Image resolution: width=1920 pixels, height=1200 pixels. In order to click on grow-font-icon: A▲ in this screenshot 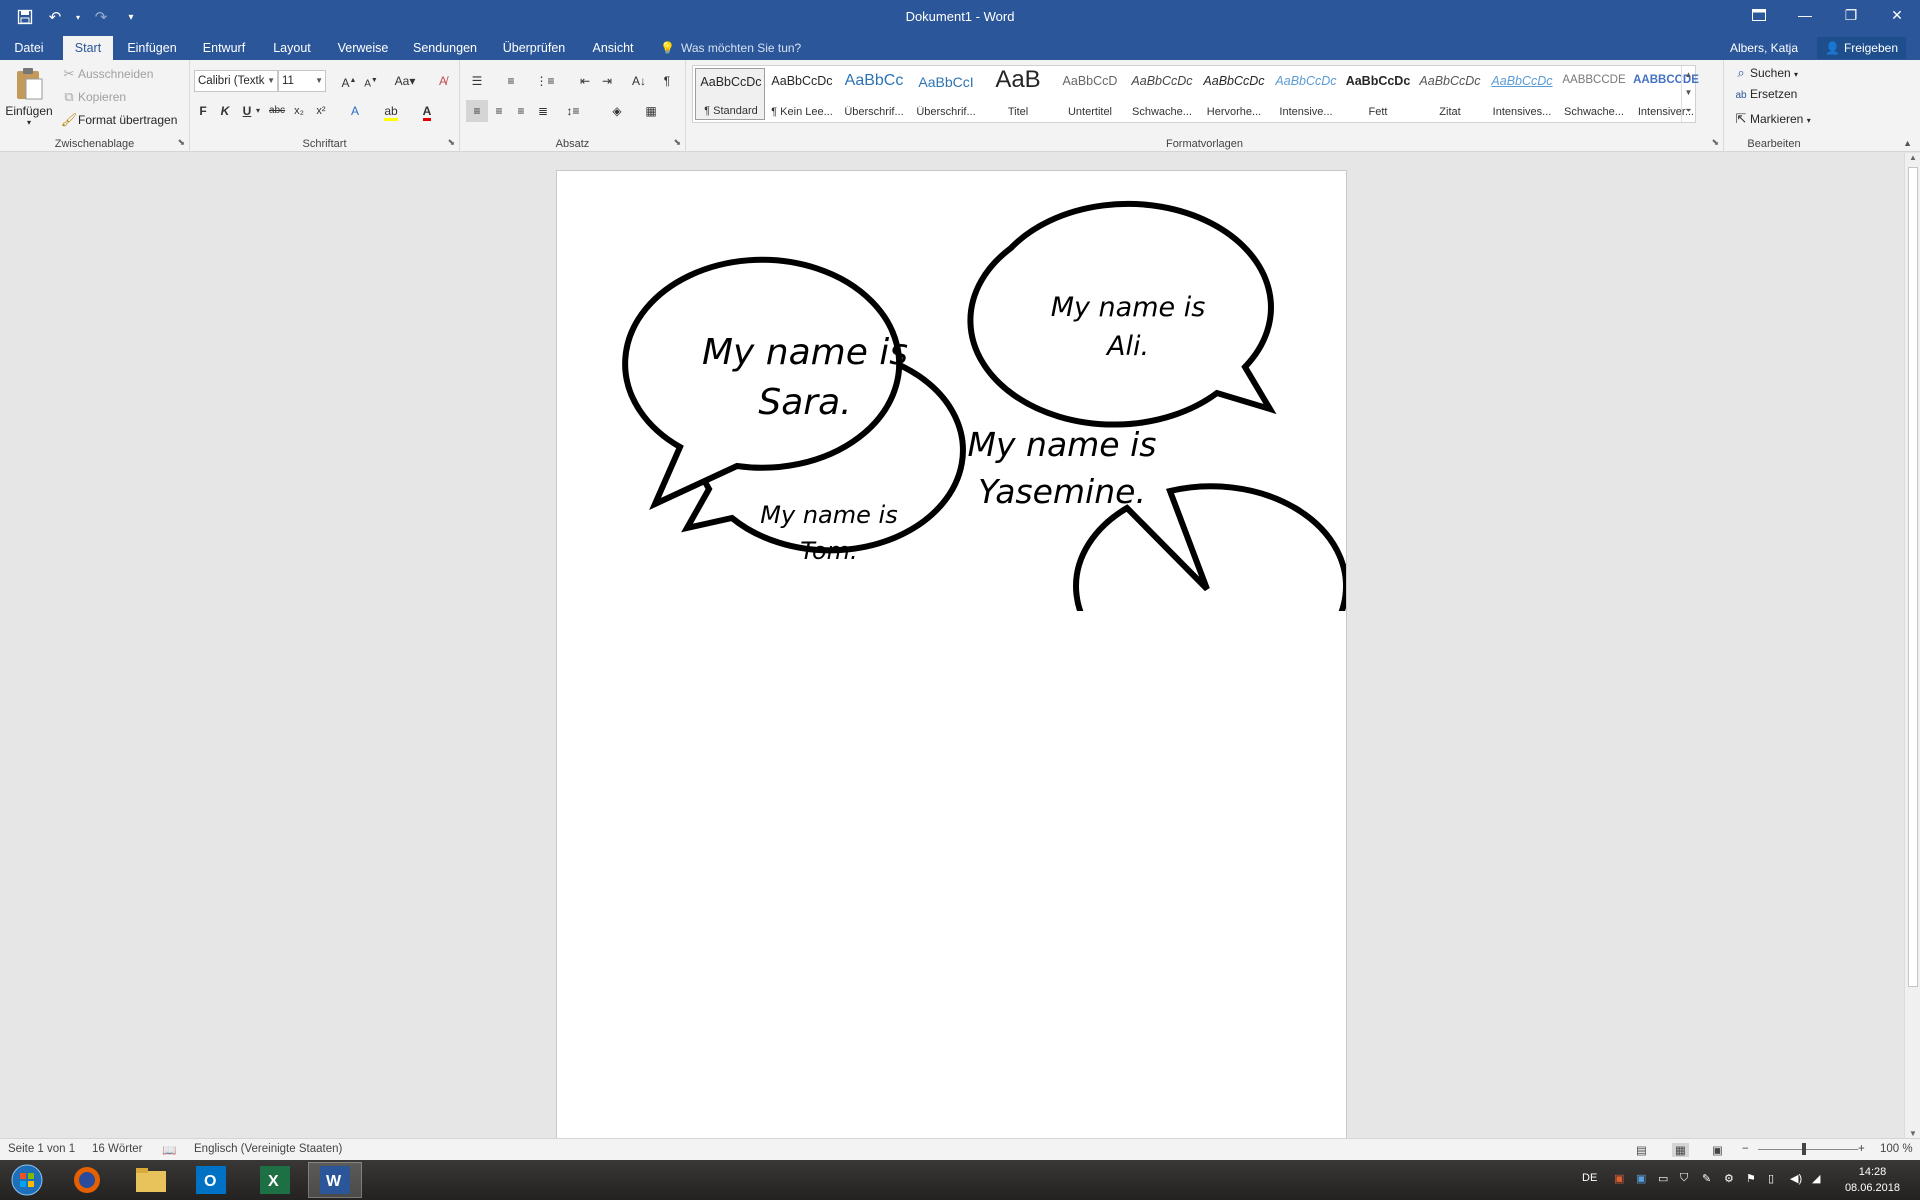, I will do `click(349, 81)`.